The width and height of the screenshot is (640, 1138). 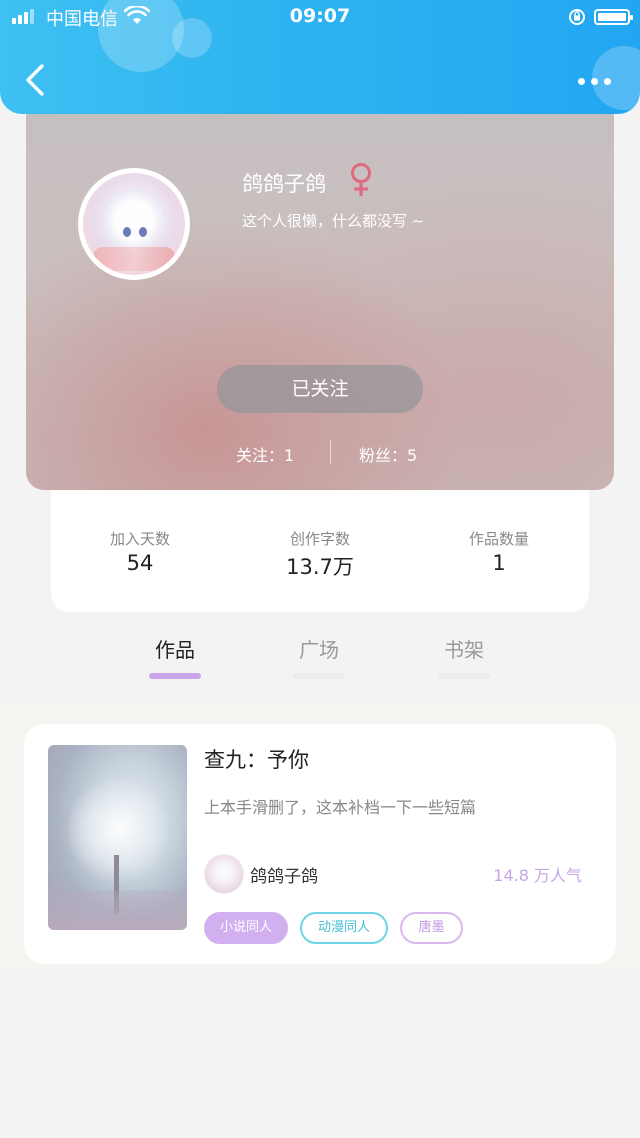 I want to click on avatar-image, so click(x=134, y=224).